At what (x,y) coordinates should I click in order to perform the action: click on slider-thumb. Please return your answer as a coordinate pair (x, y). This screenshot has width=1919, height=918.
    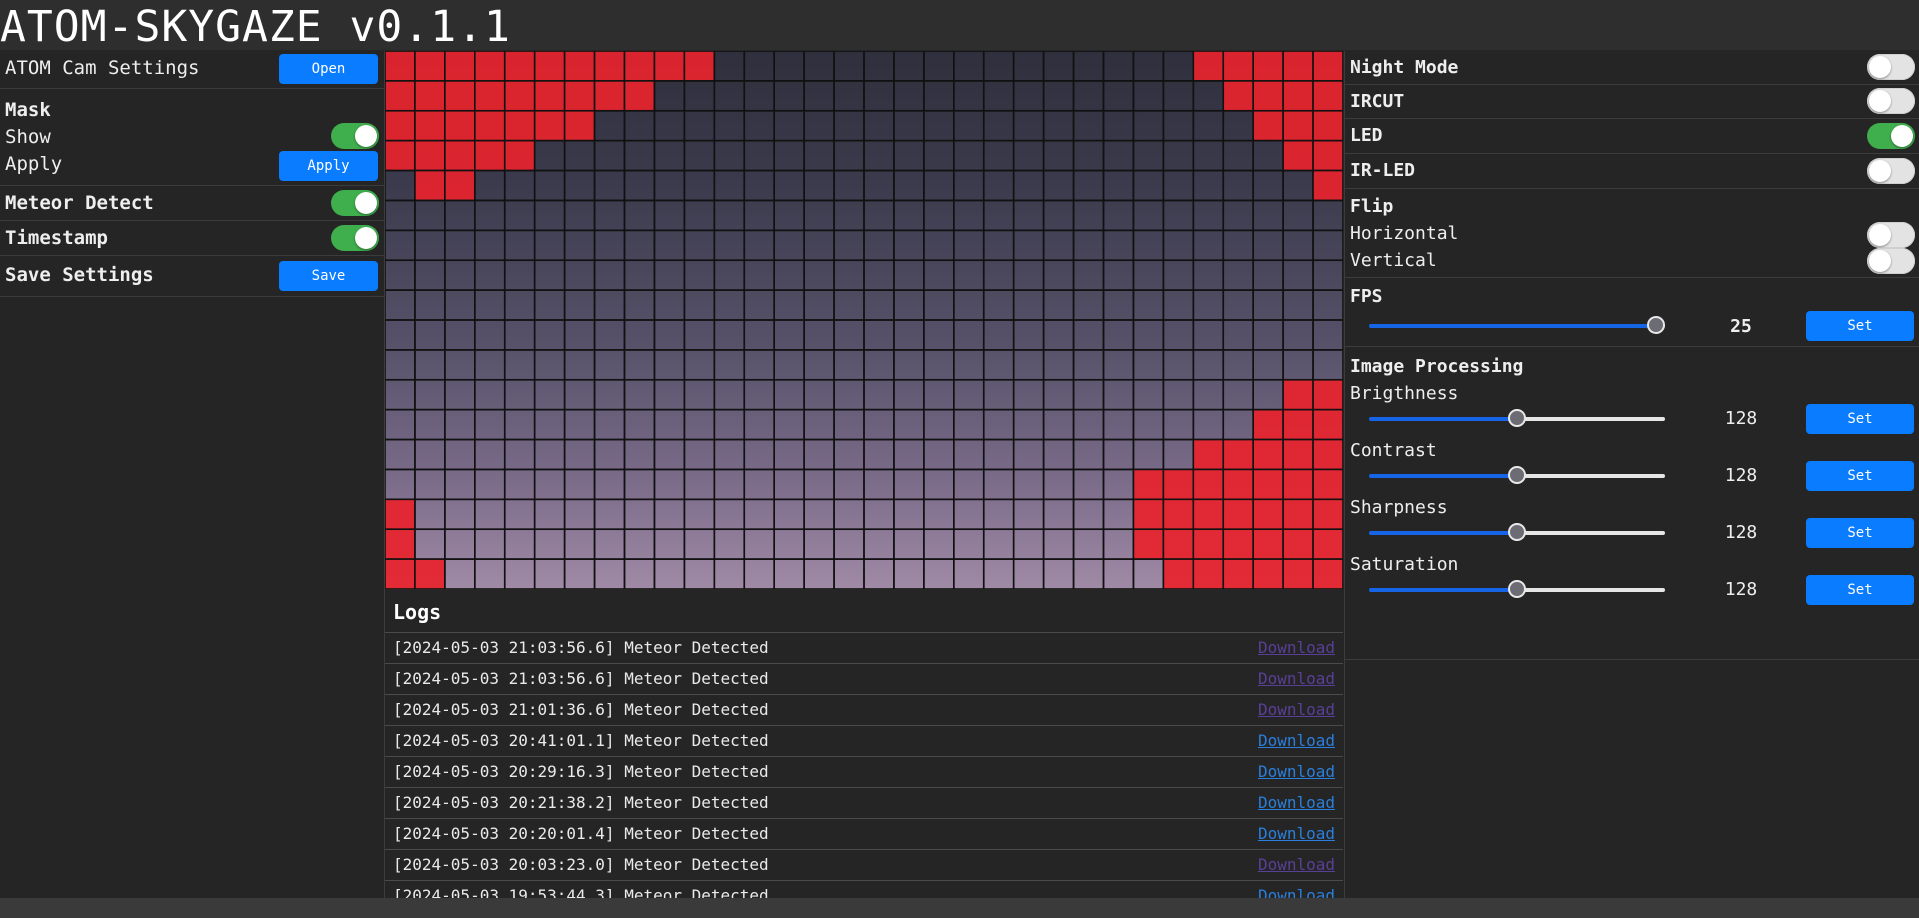
    Looking at the image, I should click on (1517, 418).